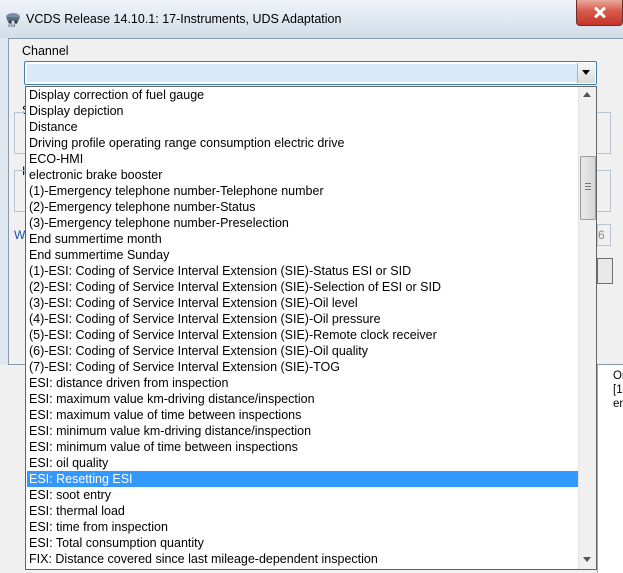  I want to click on dropdown-arrow-button, so click(586, 73).